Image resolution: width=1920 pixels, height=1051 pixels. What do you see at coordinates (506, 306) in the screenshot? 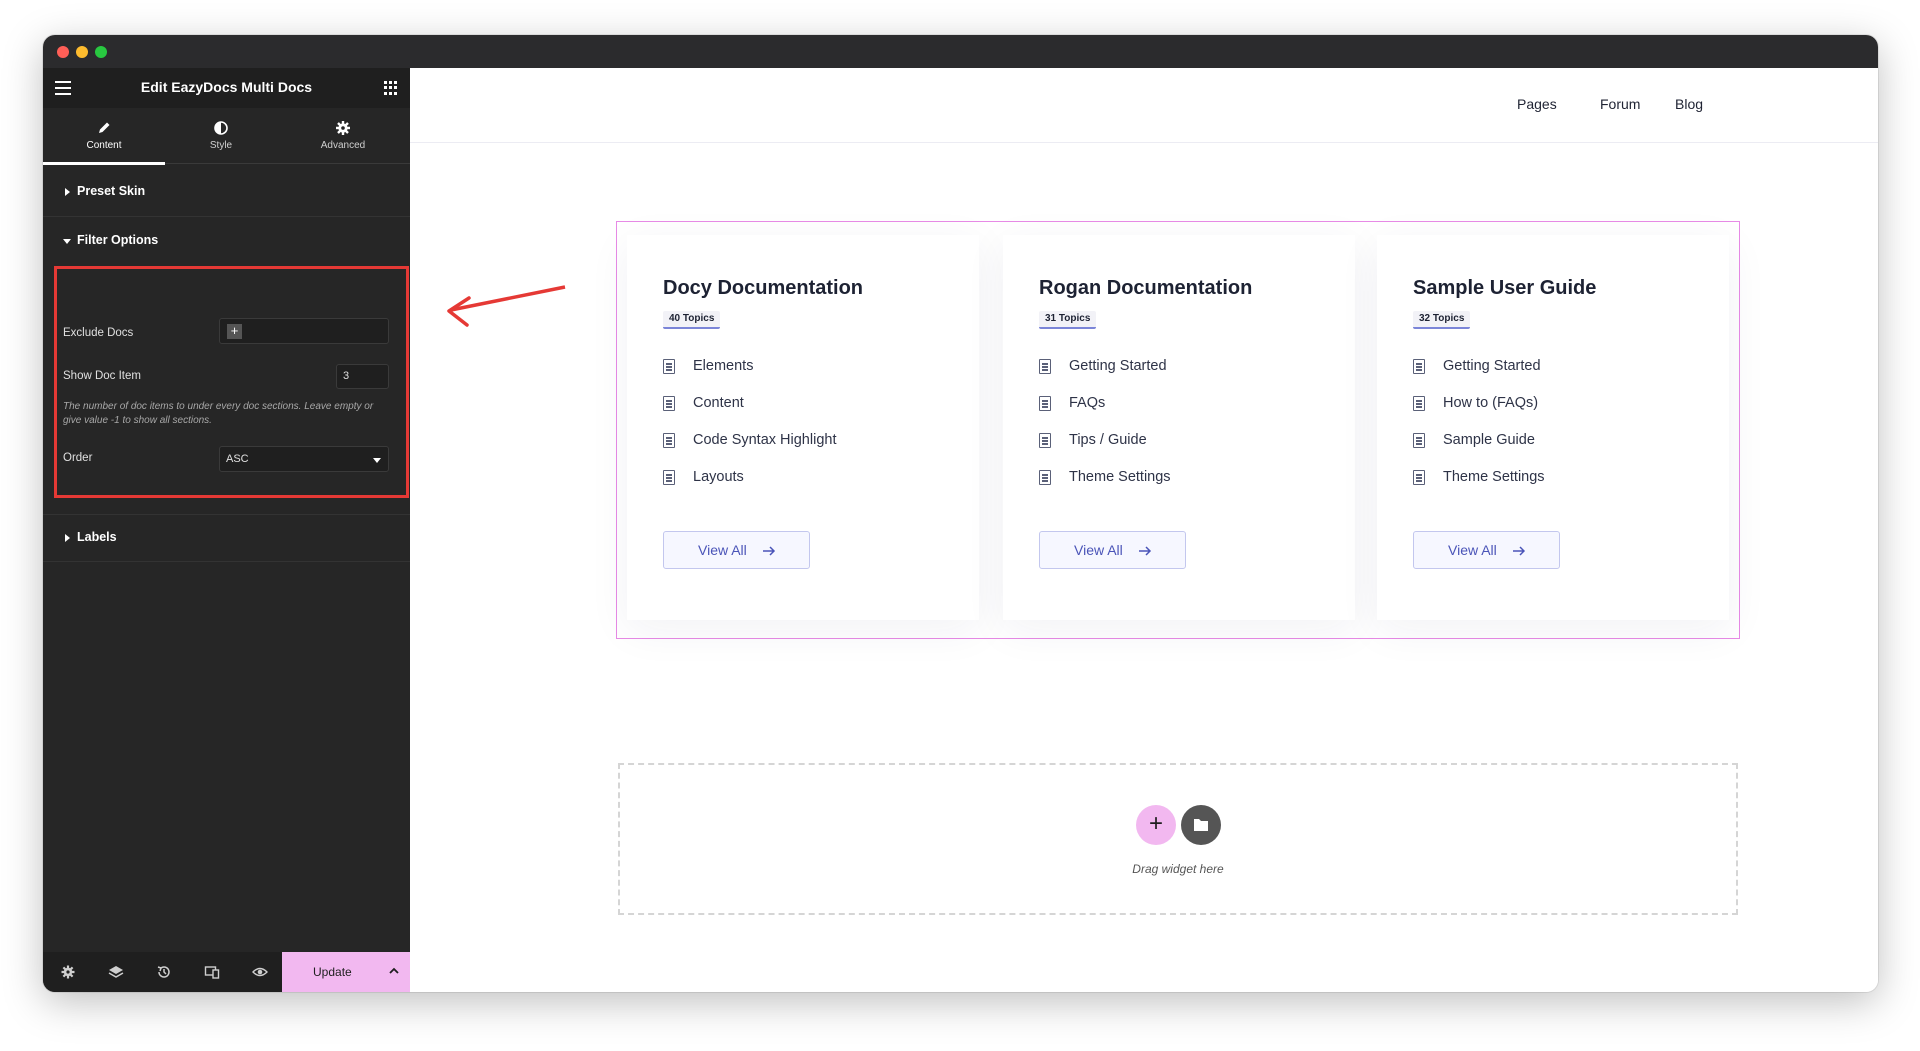
I see `annotation-arrow-icon` at bounding box center [506, 306].